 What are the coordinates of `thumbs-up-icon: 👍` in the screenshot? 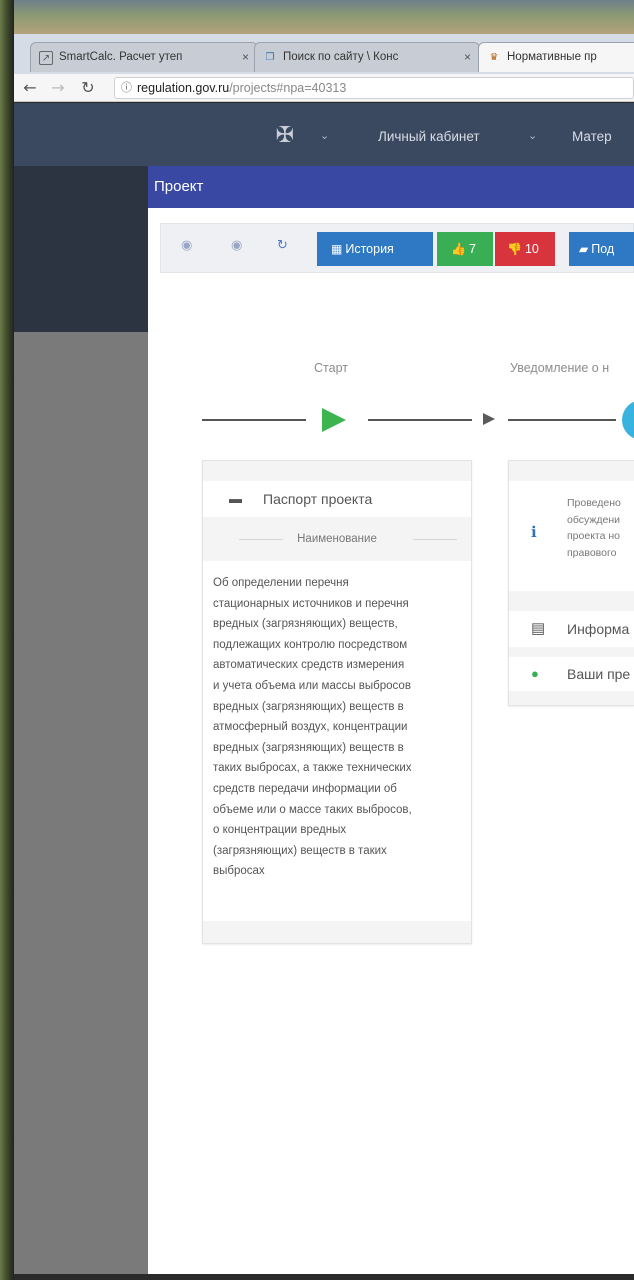 It's located at (458, 249).